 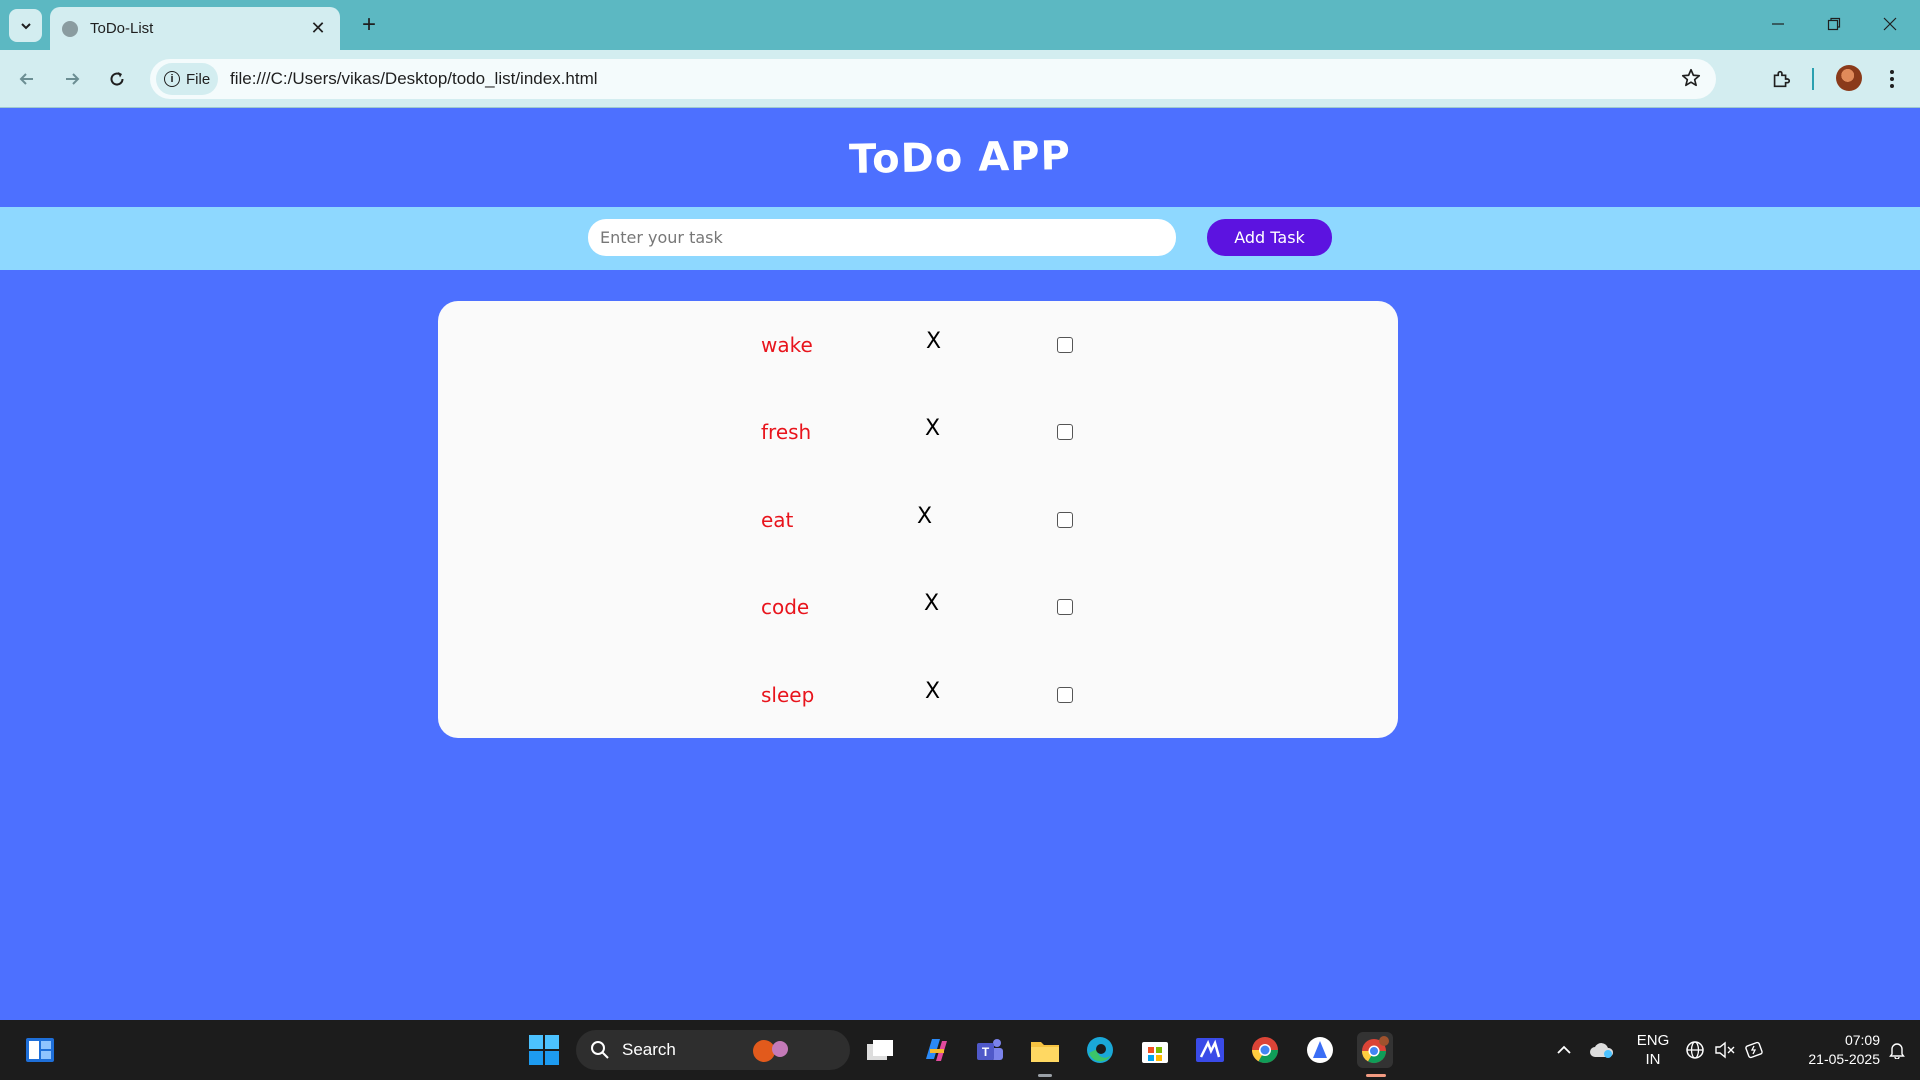 I want to click on back-button, so click(x=27, y=79).